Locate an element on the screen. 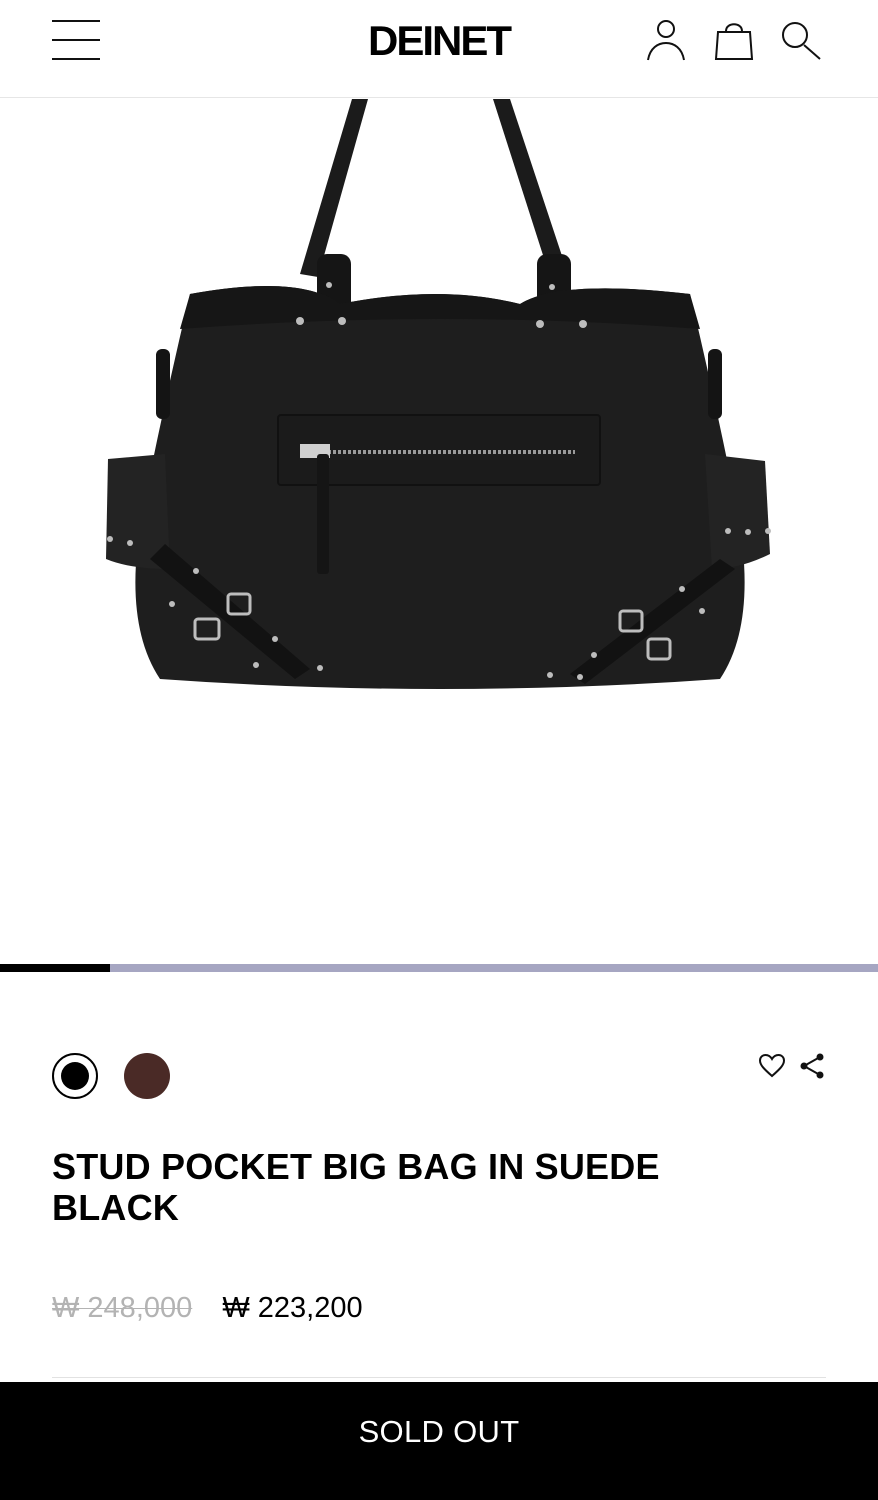 Image resolution: width=878 pixels, height=1500 pixels. gallery-progress-bar is located at coordinates (439, 968).